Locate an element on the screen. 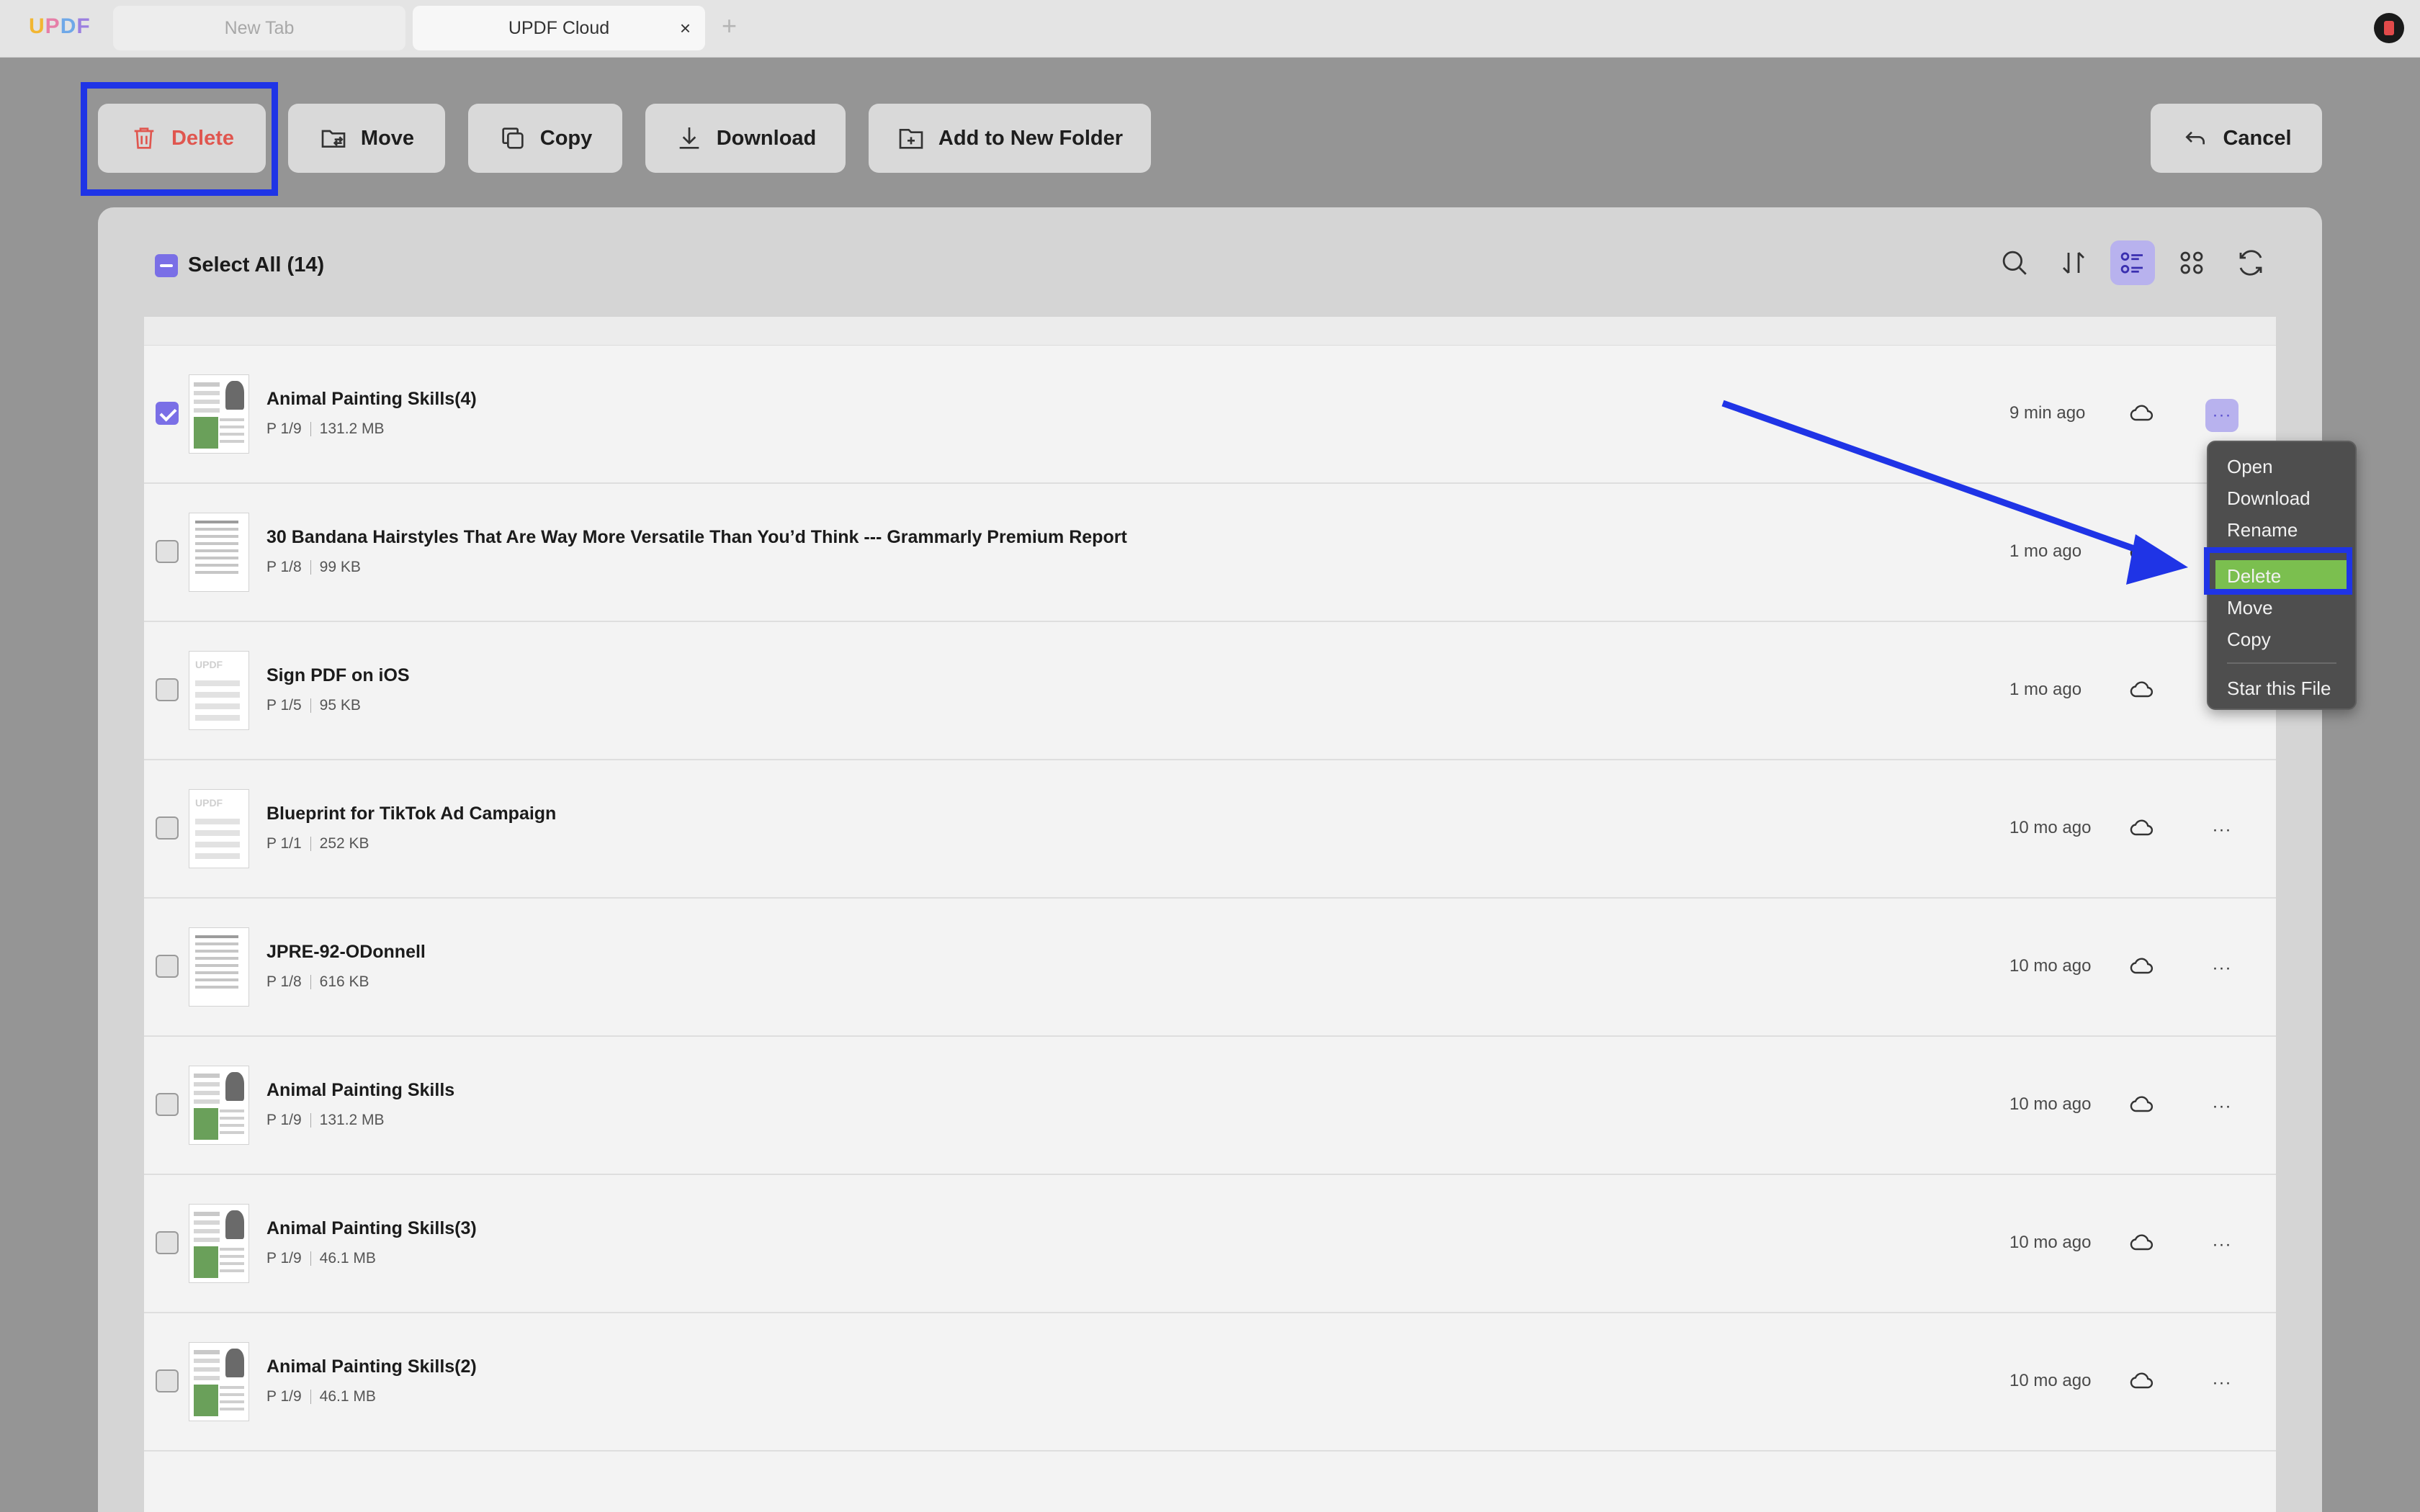 This screenshot has width=2420, height=1512. thumb-watermark: UPDF is located at coordinates (209, 664).